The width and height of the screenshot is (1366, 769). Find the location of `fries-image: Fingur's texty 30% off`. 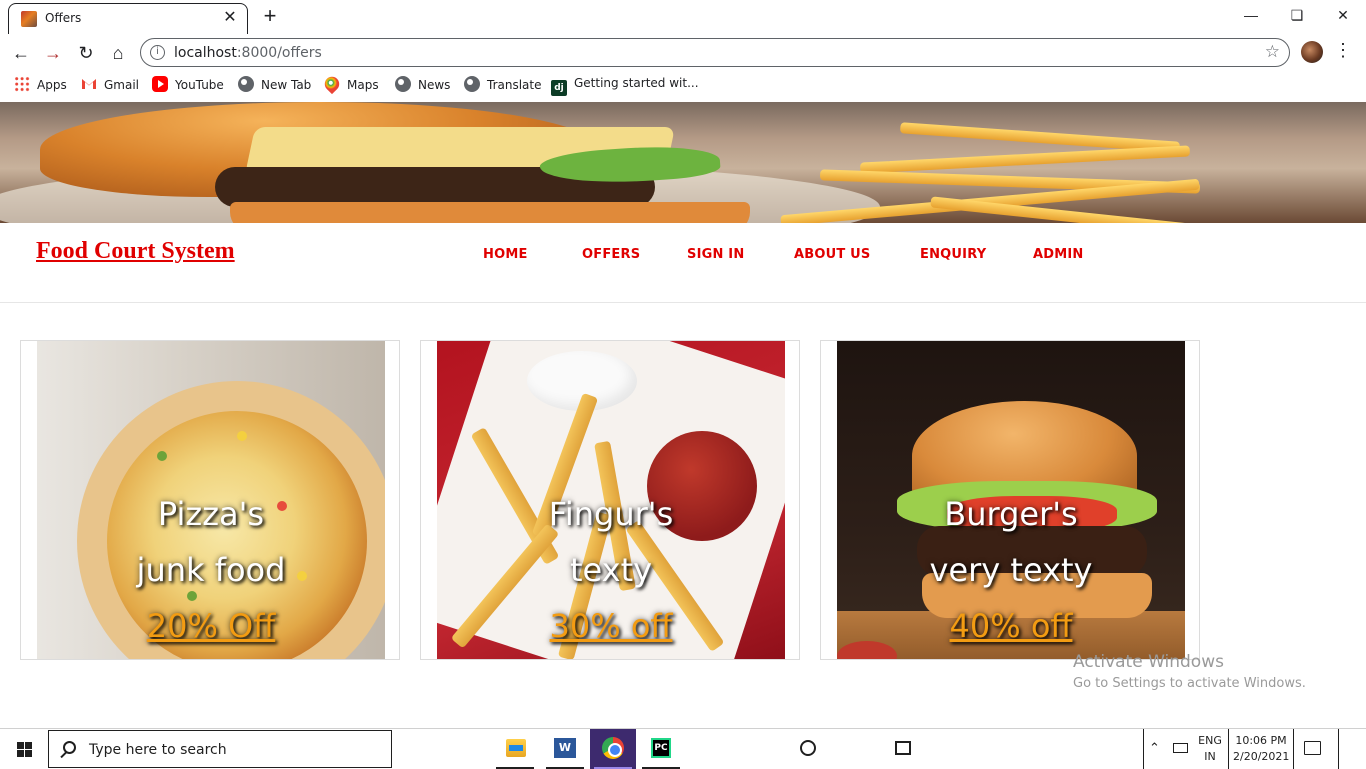

fries-image: Fingur's texty 30% off is located at coordinates (611, 500).